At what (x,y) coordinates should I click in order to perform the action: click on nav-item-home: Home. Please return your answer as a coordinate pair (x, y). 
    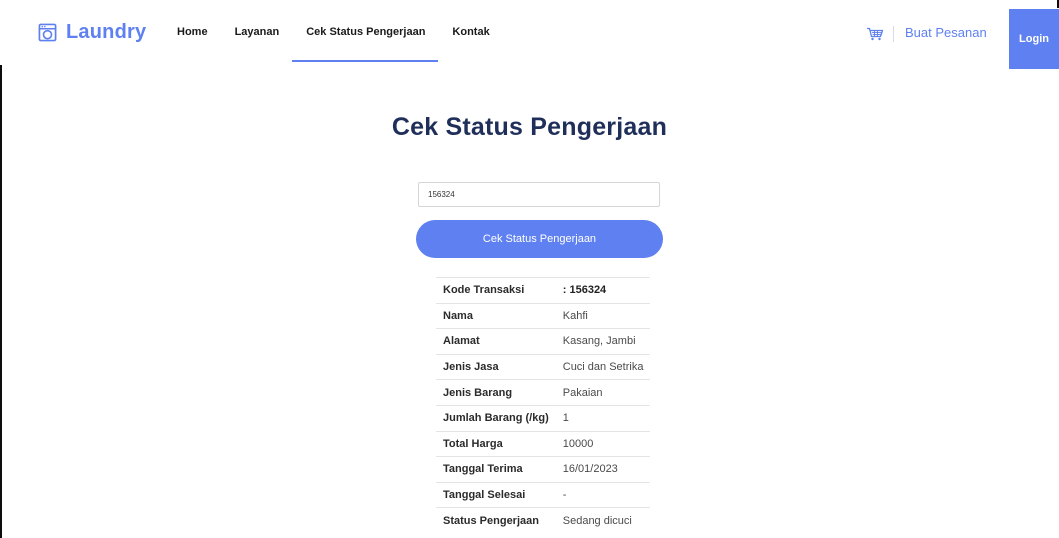
    Looking at the image, I should click on (192, 32).